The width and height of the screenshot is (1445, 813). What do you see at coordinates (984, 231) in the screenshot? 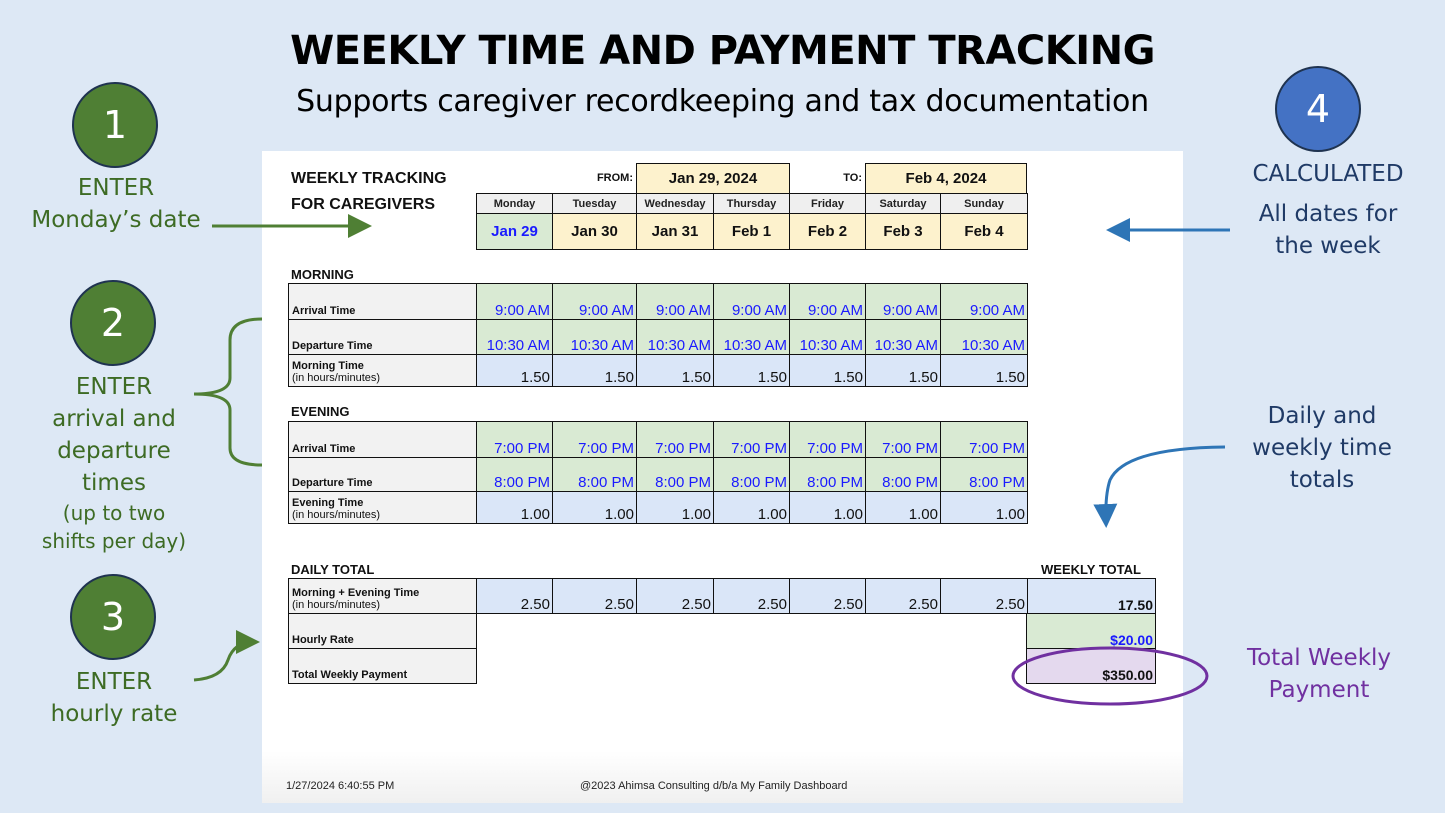
I see `date-cell: Feb 4` at bounding box center [984, 231].